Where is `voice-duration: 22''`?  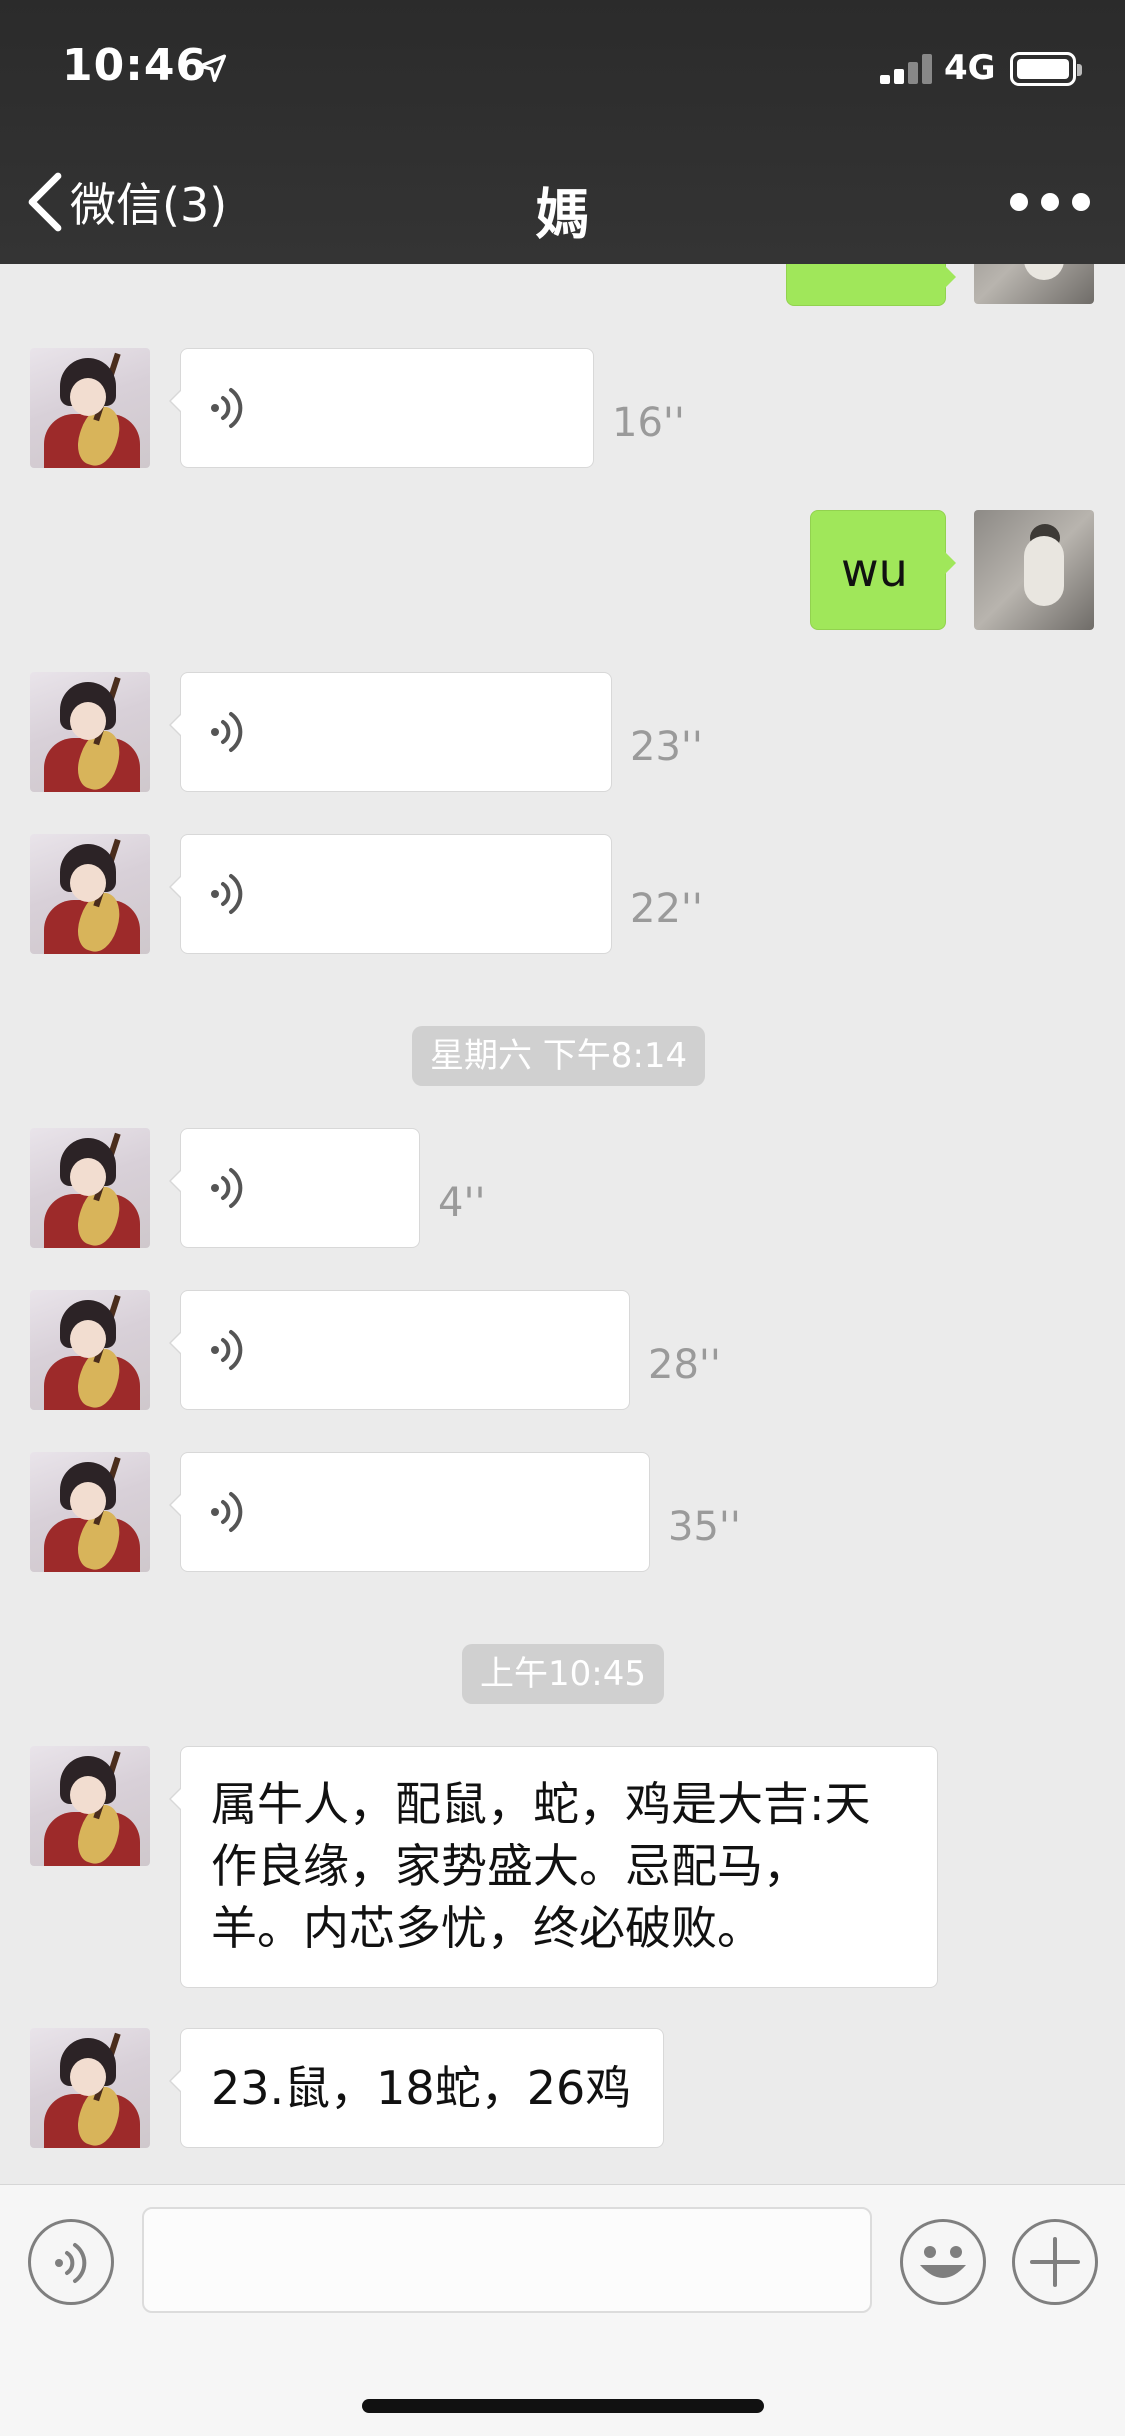 voice-duration: 22'' is located at coordinates (666, 909).